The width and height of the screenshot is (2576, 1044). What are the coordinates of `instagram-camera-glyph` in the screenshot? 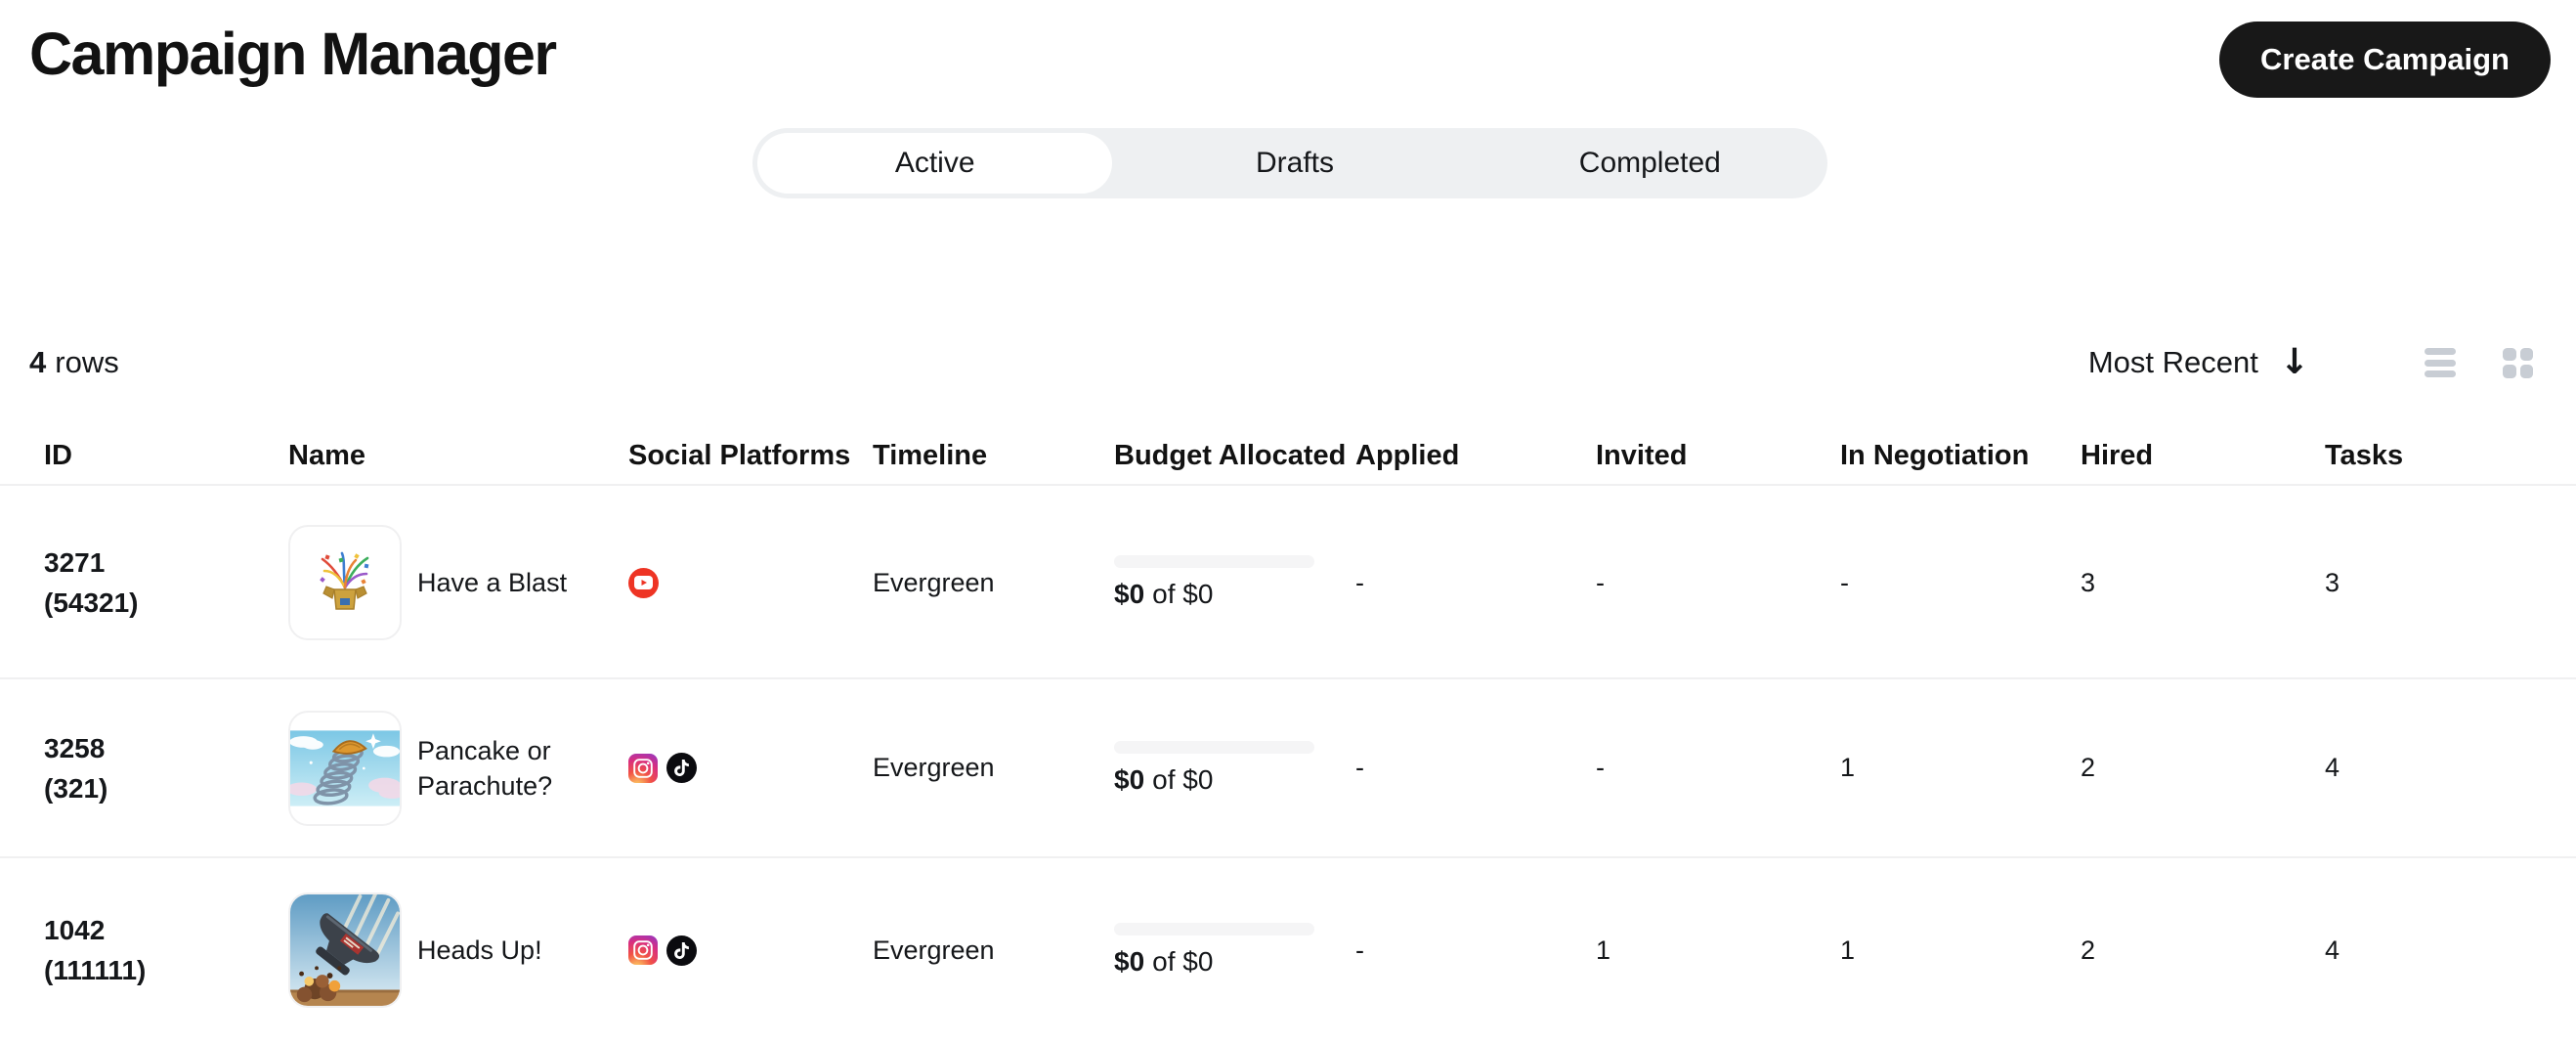 It's located at (643, 768).